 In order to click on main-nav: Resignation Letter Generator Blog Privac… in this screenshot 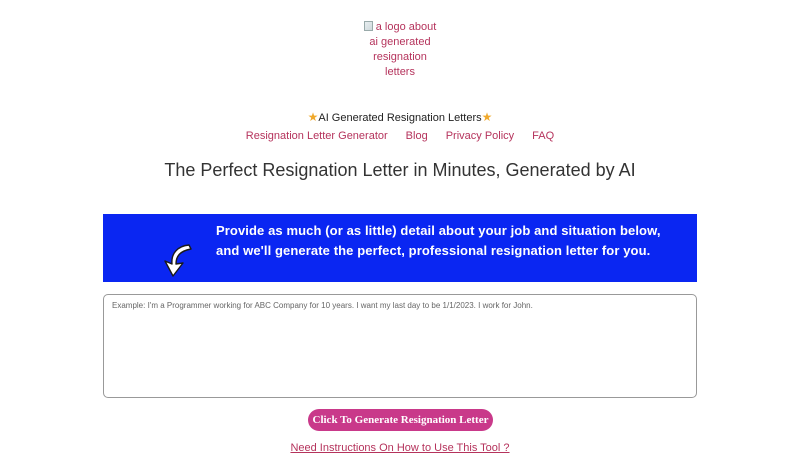, I will do `click(400, 136)`.